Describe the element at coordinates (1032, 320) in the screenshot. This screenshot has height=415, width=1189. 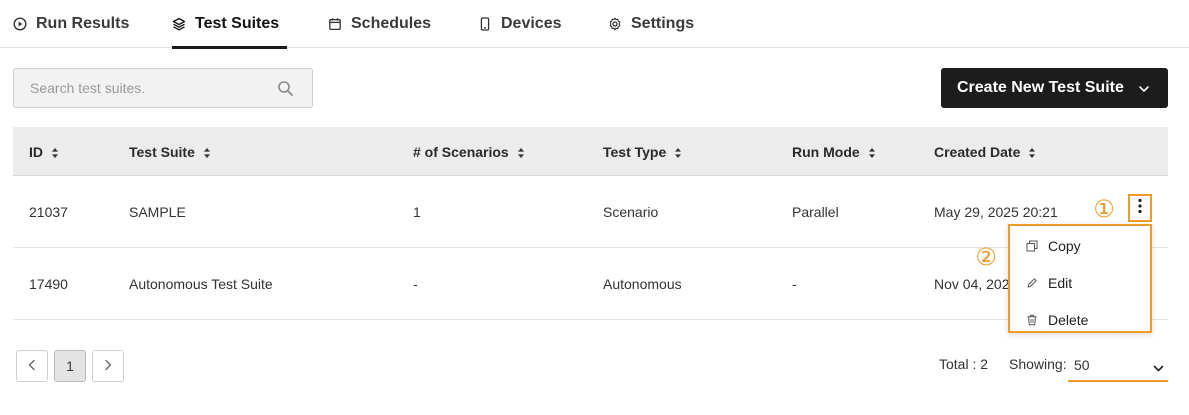
I see `trash-icon` at that location.